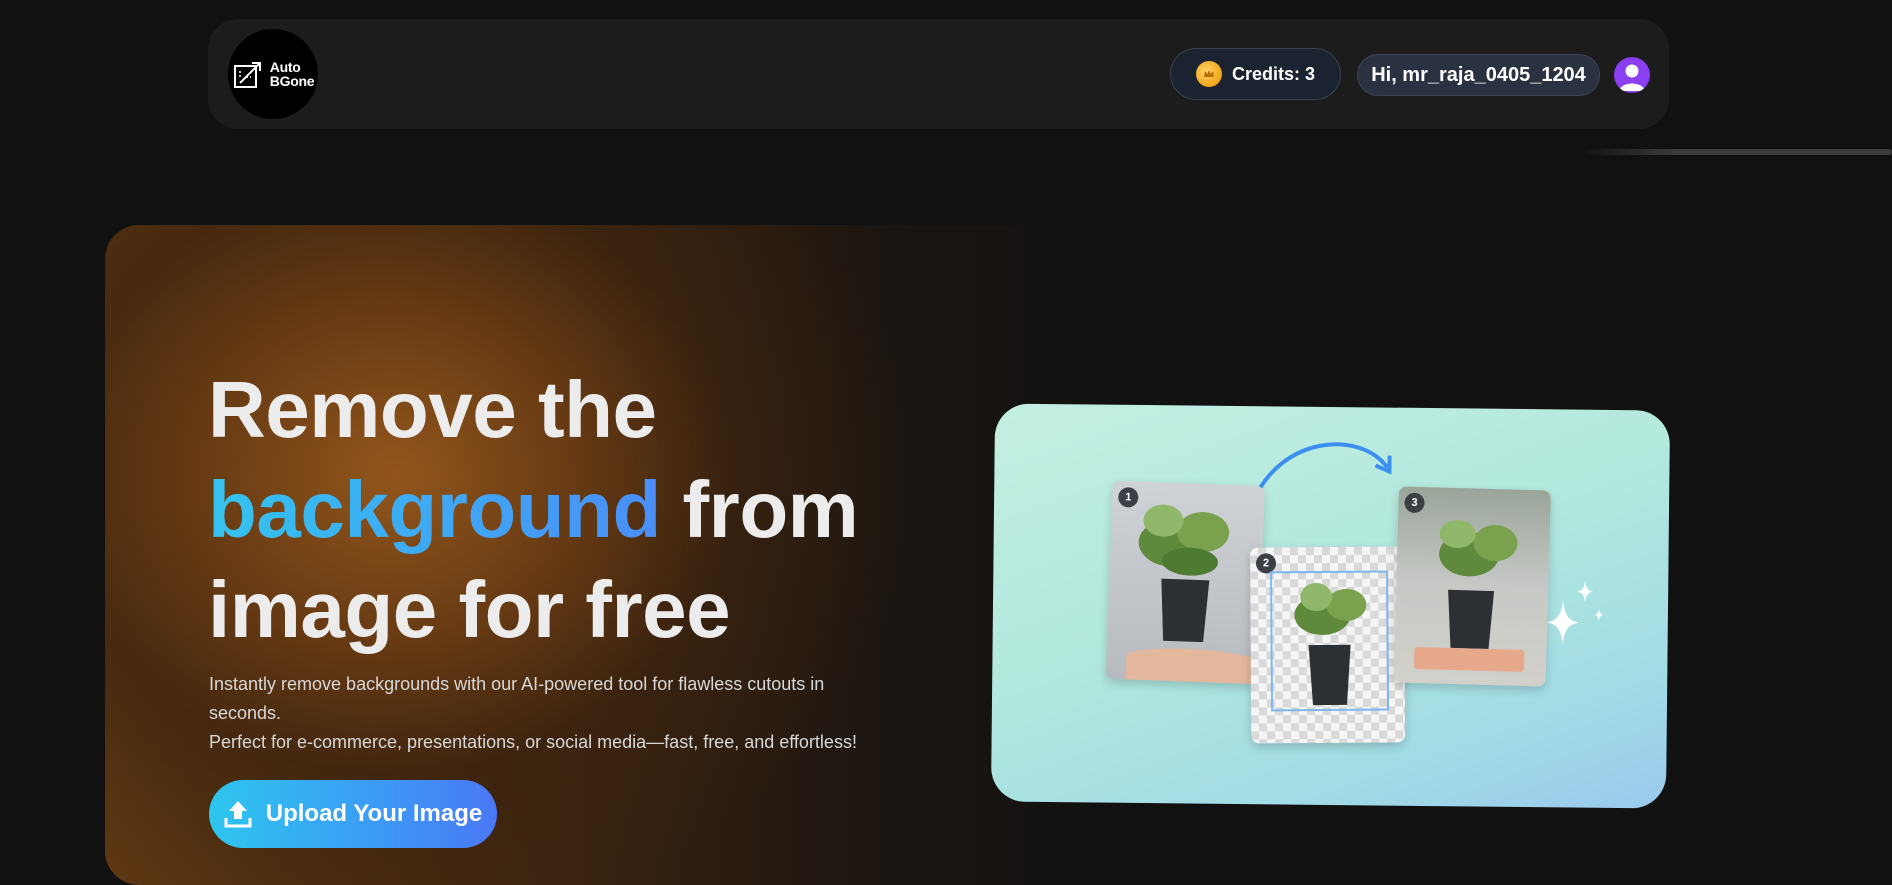 The height and width of the screenshot is (885, 1892). I want to click on upload-icon, so click(238, 814).